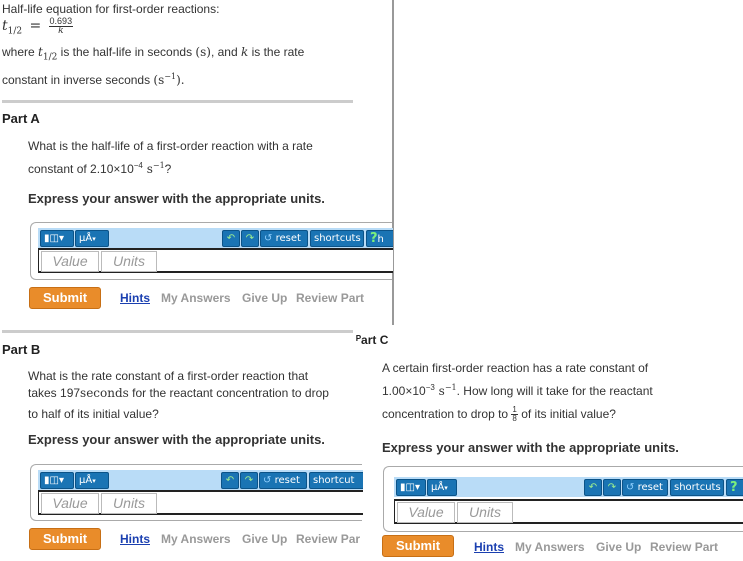 The width and height of the screenshot is (743, 561). I want to click on equation-lhs-sub: 1/2, so click(15, 31).